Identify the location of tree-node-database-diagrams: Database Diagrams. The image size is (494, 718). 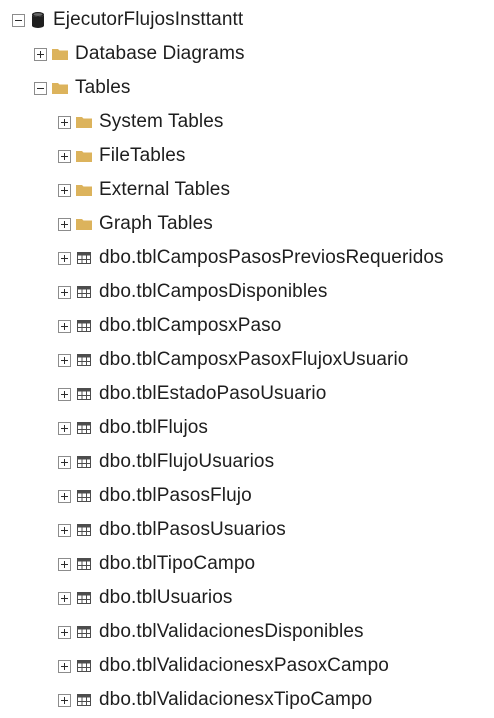
(139, 54).